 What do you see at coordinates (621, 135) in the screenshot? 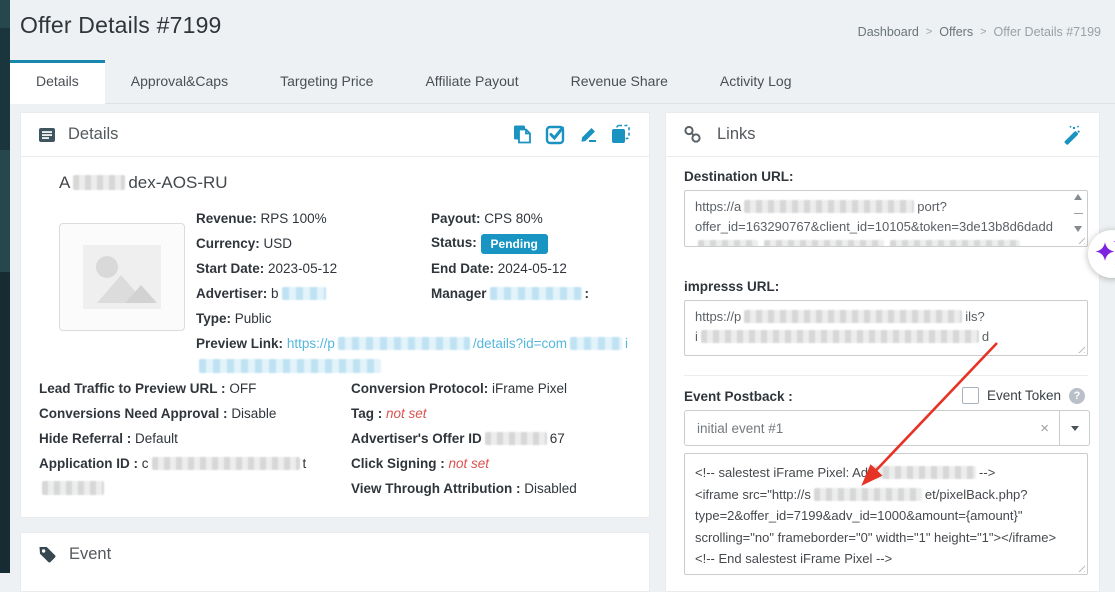
I see `clone-offer-icon` at bounding box center [621, 135].